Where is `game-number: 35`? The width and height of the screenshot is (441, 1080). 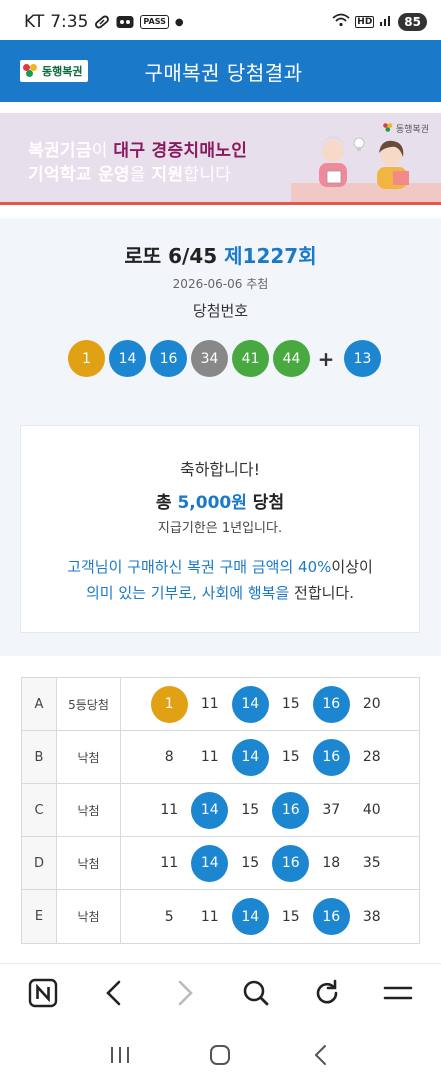 game-number: 35 is located at coordinates (371, 863).